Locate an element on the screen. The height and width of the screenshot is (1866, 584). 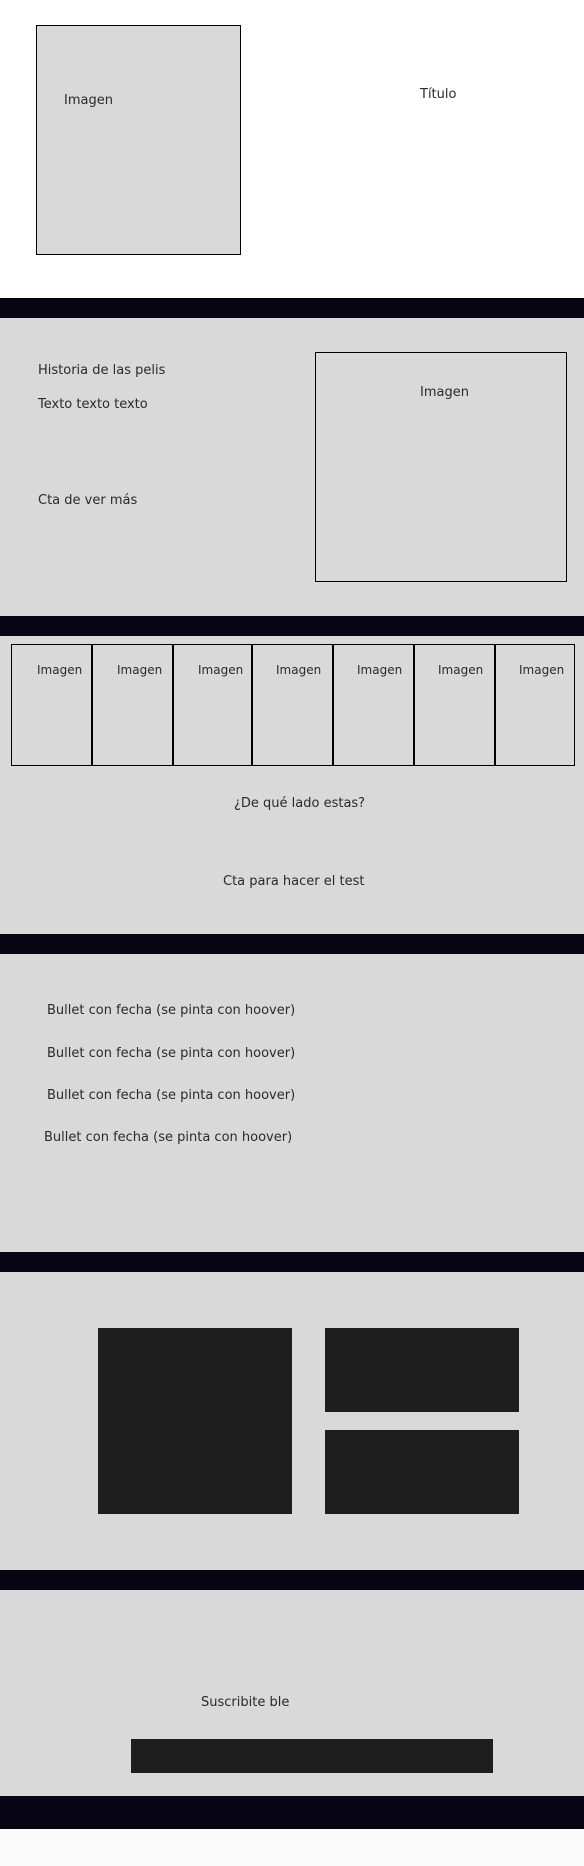
quiz-image-6: Imagen is located at coordinates (454, 705).